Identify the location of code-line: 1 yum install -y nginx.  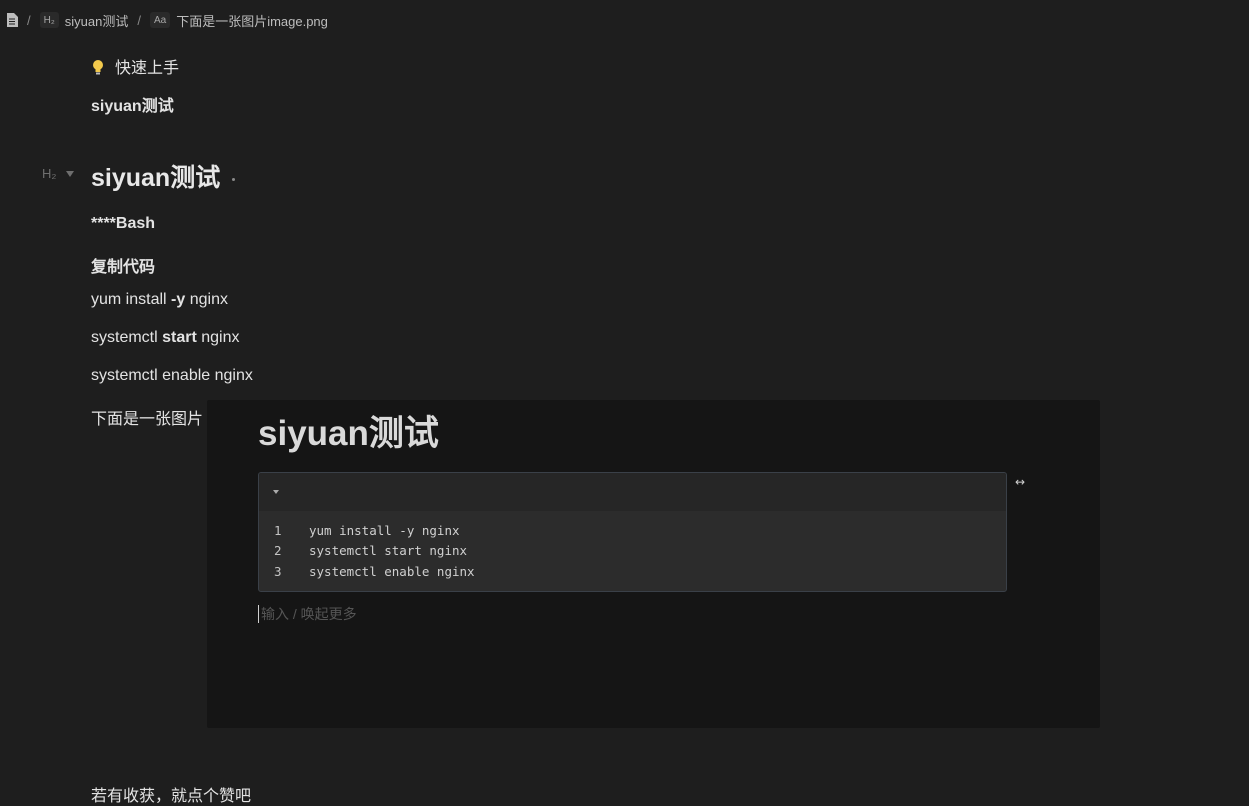
(632, 530).